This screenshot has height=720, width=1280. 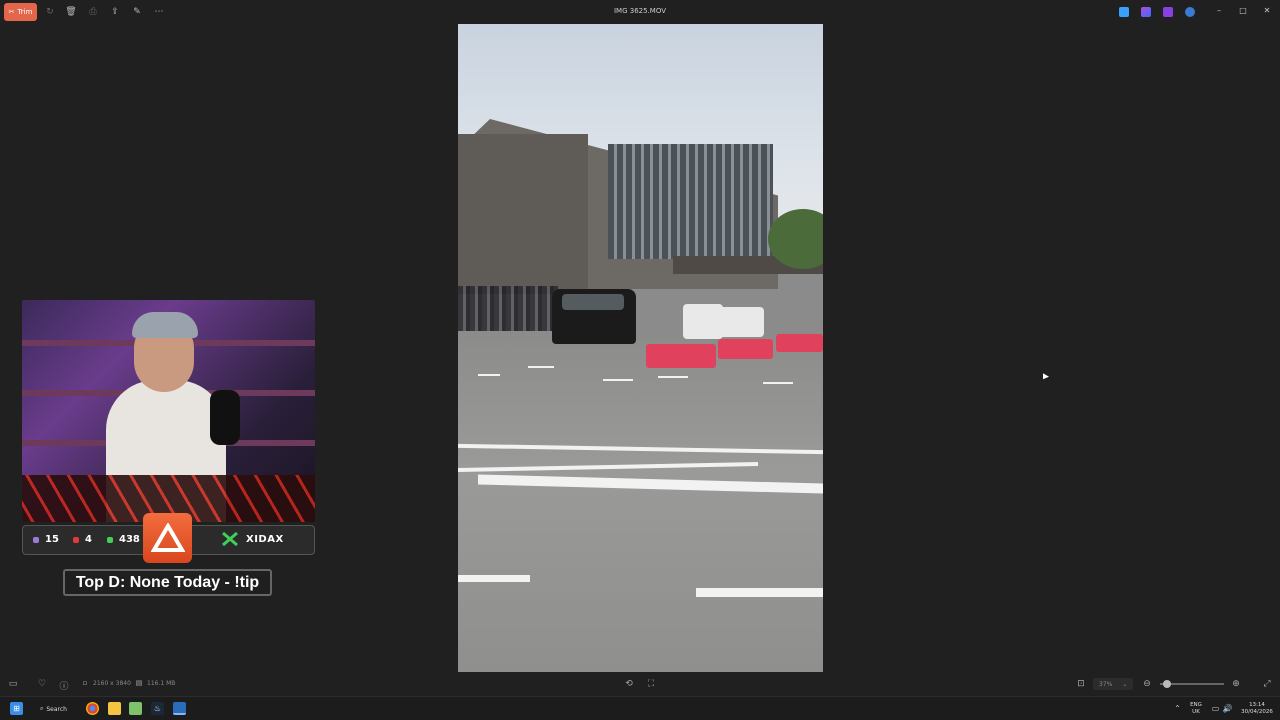 I want to click on taskbar-search: ⌕ Search, so click(x=55, y=709).